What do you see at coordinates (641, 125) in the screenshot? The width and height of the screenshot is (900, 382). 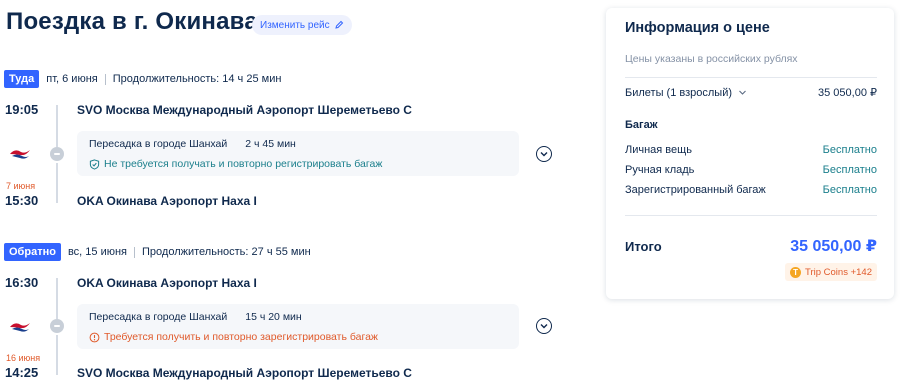 I see `baggage-heading-label: Багаж` at bounding box center [641, 125].